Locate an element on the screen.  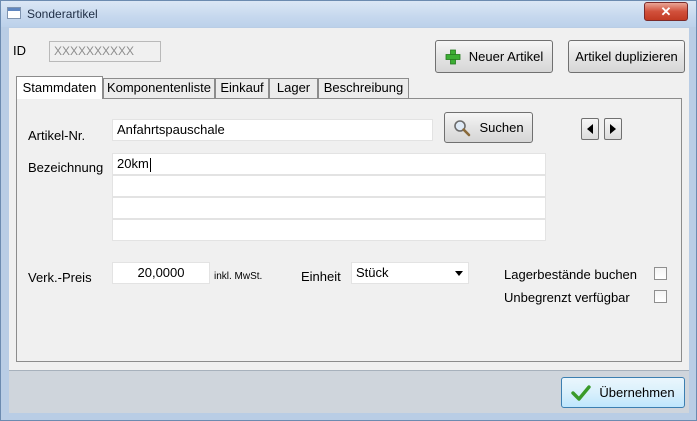
checkmark-icon is located at coordinates (581, 392).